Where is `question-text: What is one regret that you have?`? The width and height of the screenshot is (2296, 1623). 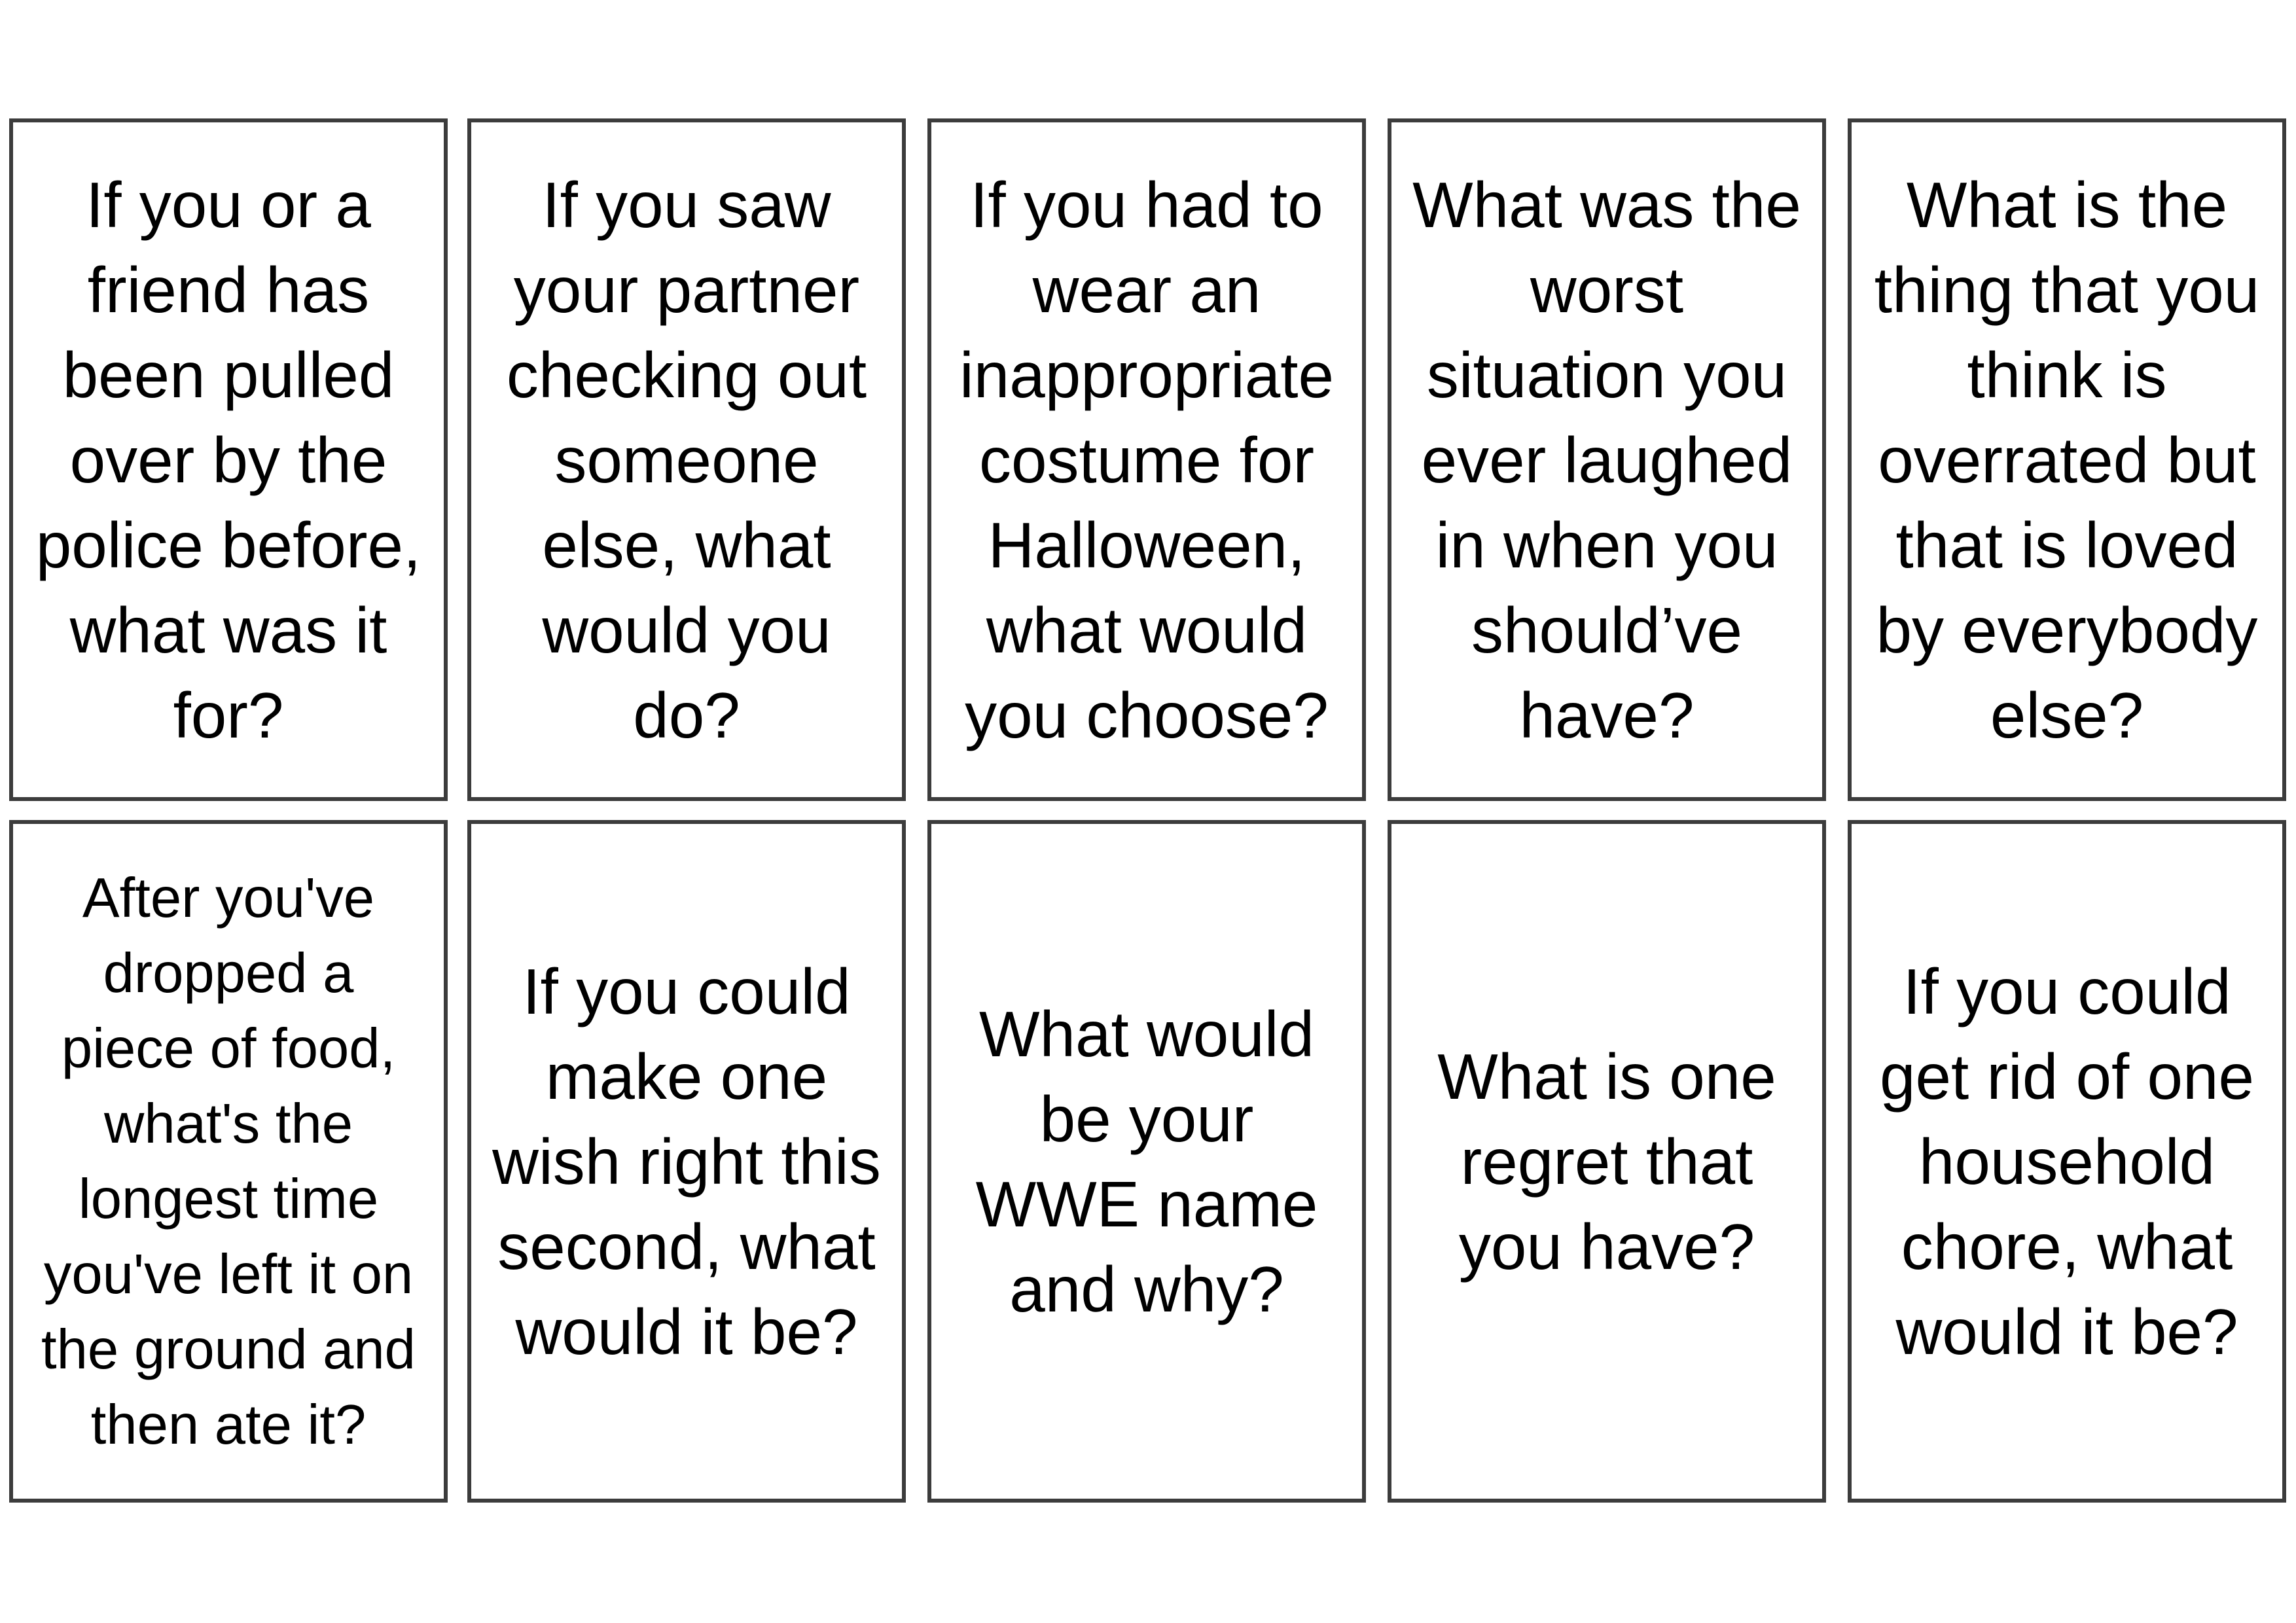
question-text: What is one regret that you have? is located at coordinates (1607, 1161).